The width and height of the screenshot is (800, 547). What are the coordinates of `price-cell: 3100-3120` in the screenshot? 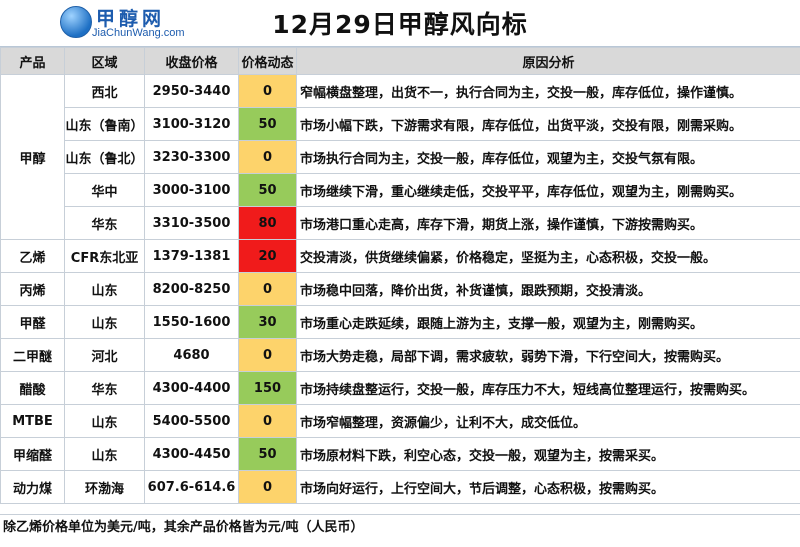 It's located at (191, 124).